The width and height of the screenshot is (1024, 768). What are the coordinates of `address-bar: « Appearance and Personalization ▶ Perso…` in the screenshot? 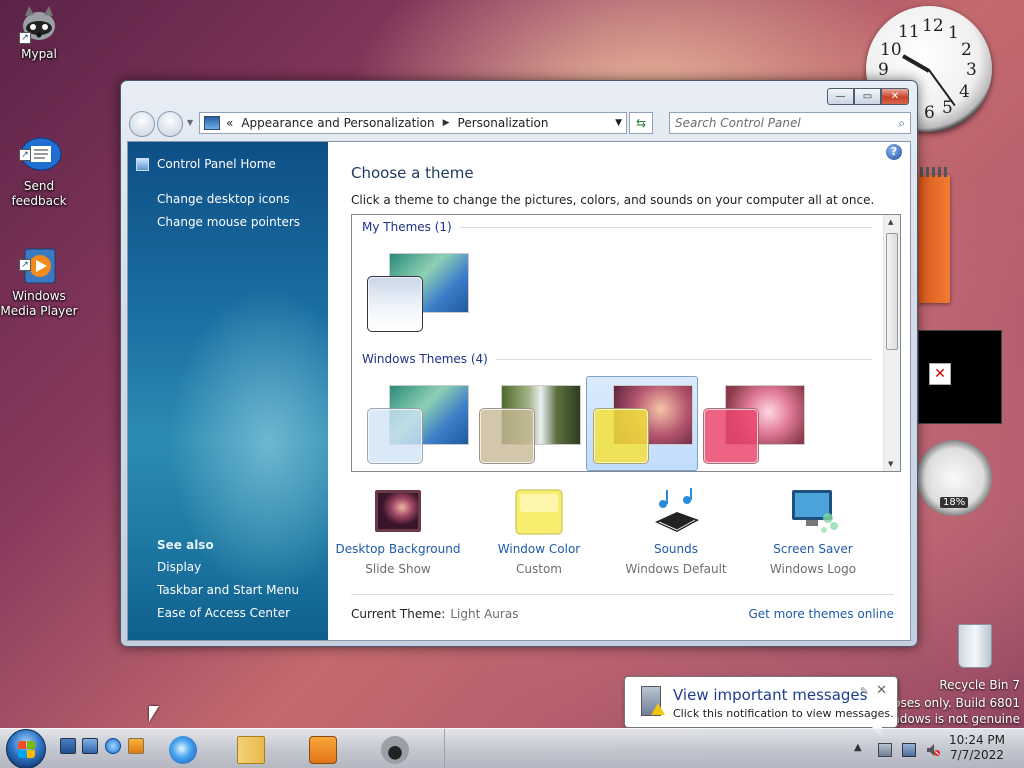 It's located at (413, 123).